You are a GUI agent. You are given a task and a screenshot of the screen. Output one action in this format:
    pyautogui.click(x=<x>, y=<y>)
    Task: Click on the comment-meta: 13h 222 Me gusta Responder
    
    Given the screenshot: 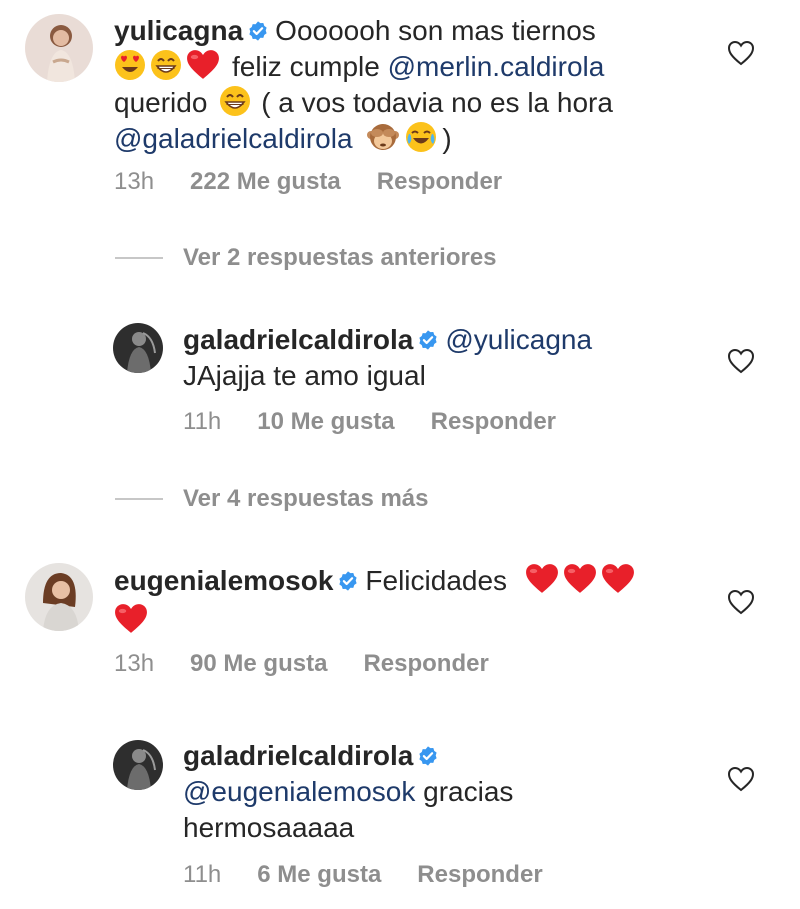 What is the action you would take?
    pyautogui.click(x=326, y=182)
    